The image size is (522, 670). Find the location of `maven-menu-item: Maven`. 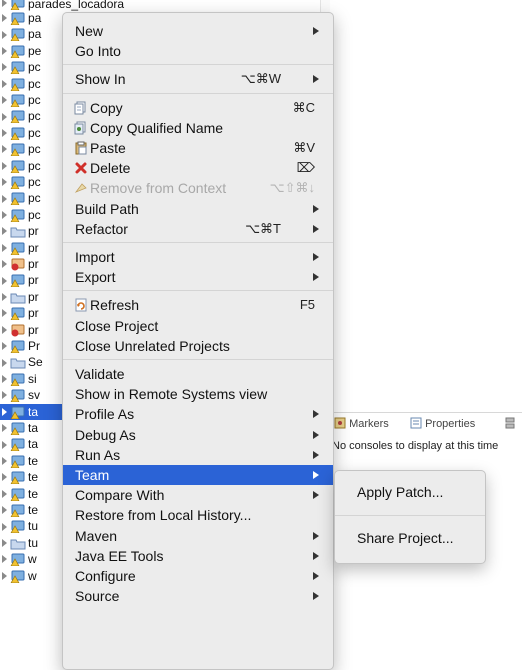

maven-menu-item: Maven is located at coordinates (198, 536).